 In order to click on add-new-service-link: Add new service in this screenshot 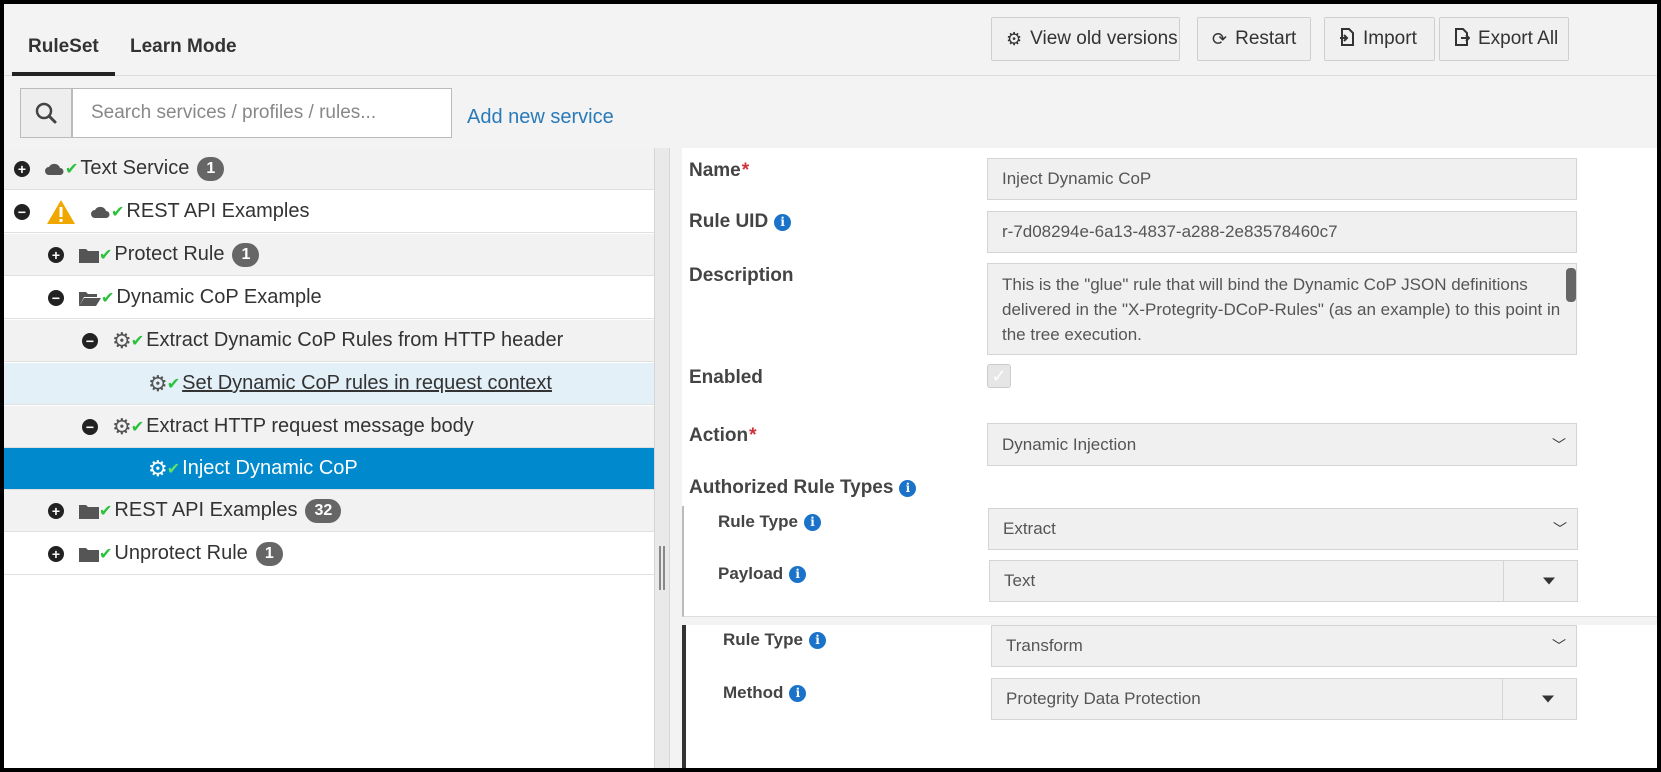, I will do `click(540, 117)`.